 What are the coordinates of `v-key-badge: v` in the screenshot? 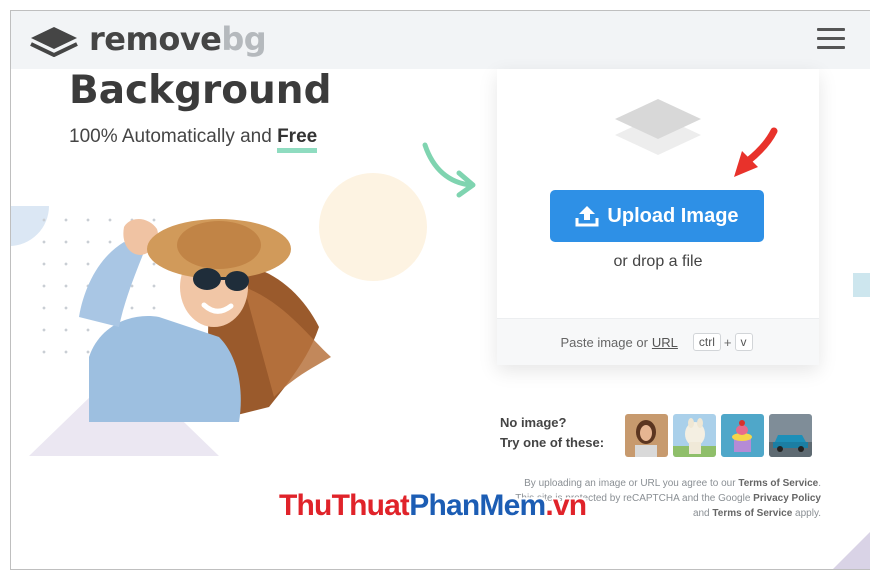 It's located at (743, 342).